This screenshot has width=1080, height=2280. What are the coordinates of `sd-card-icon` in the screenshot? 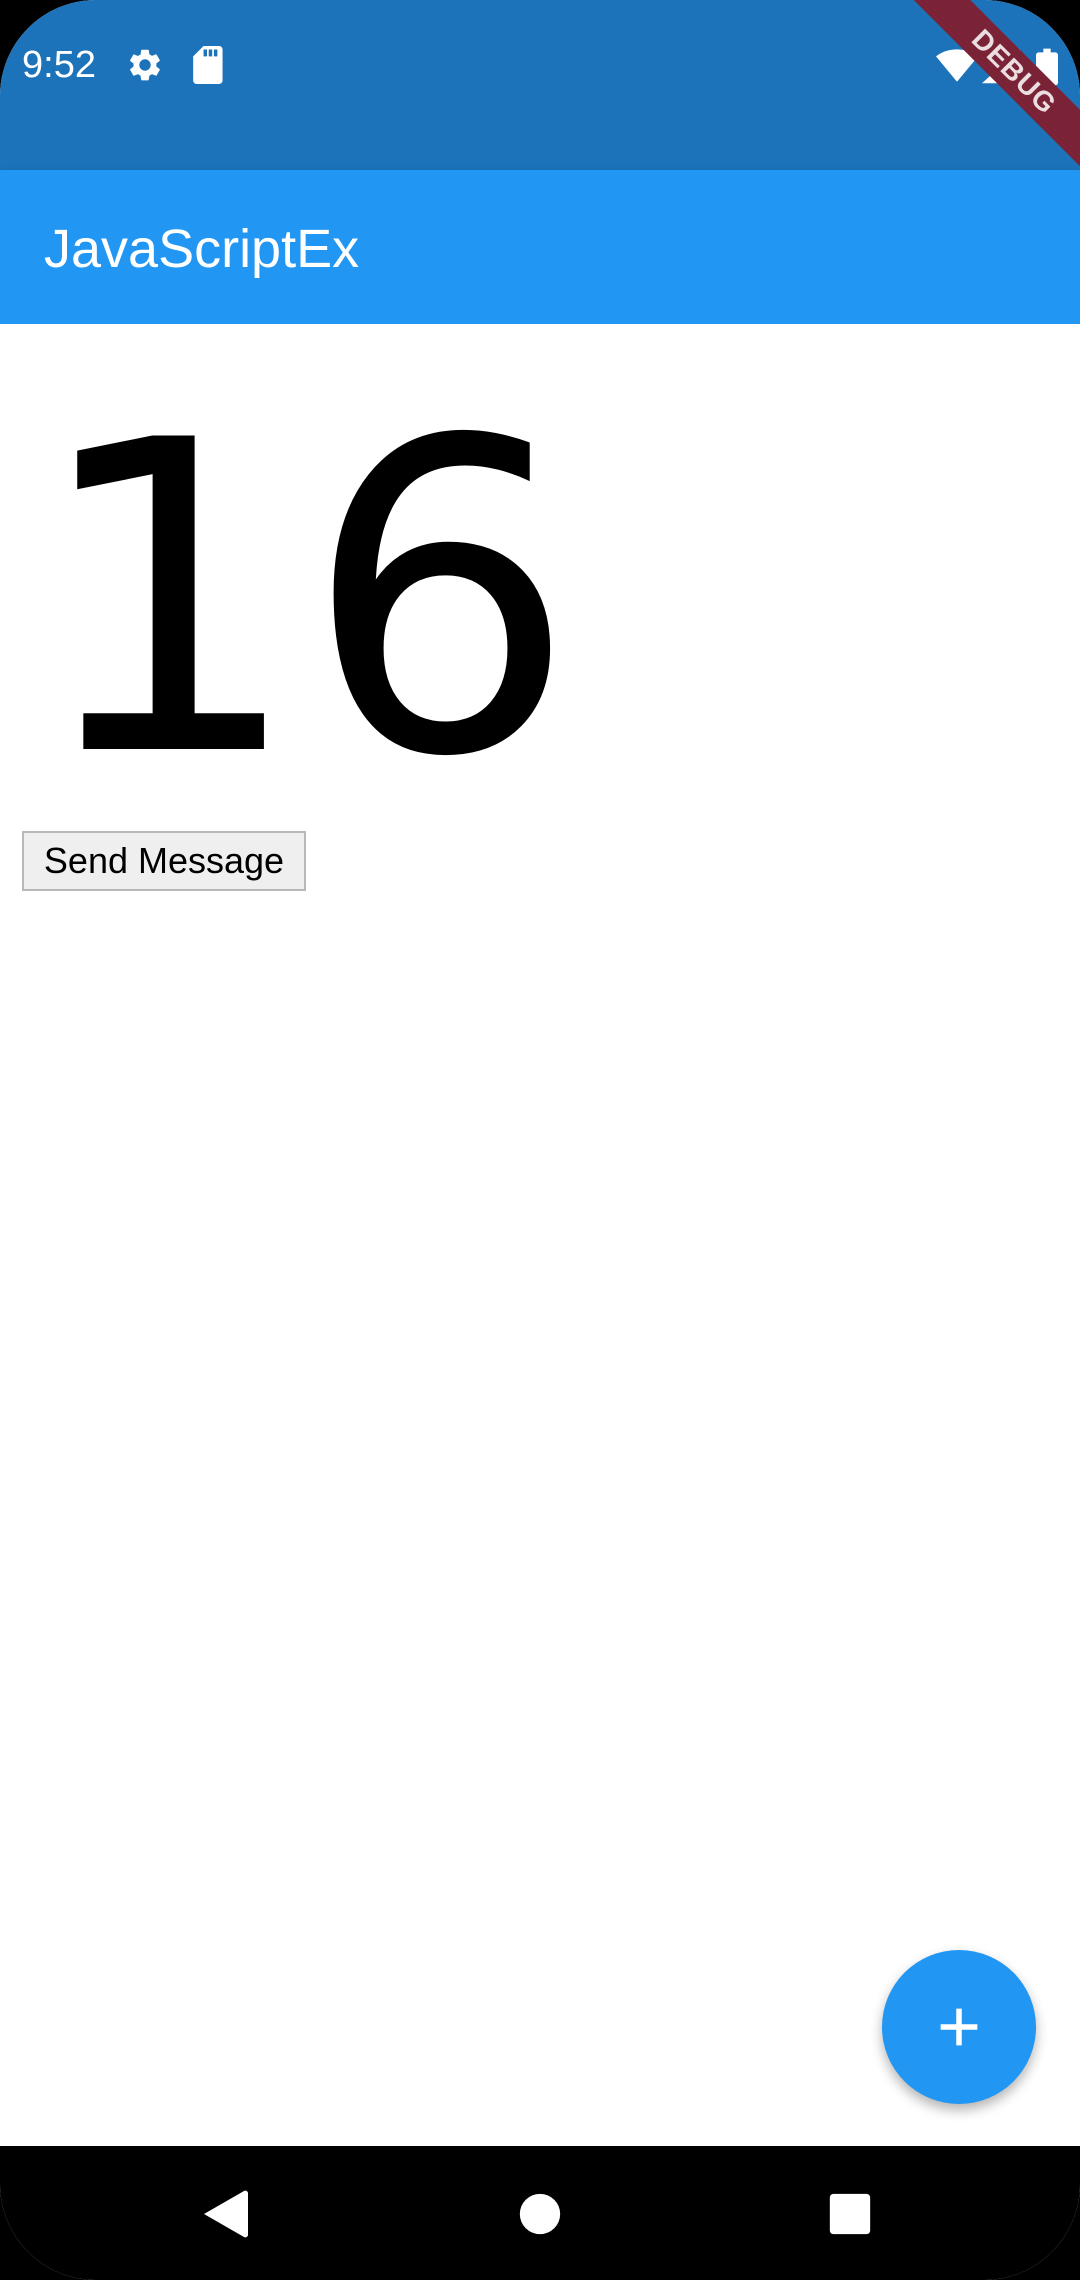 It's located at (207, 67).